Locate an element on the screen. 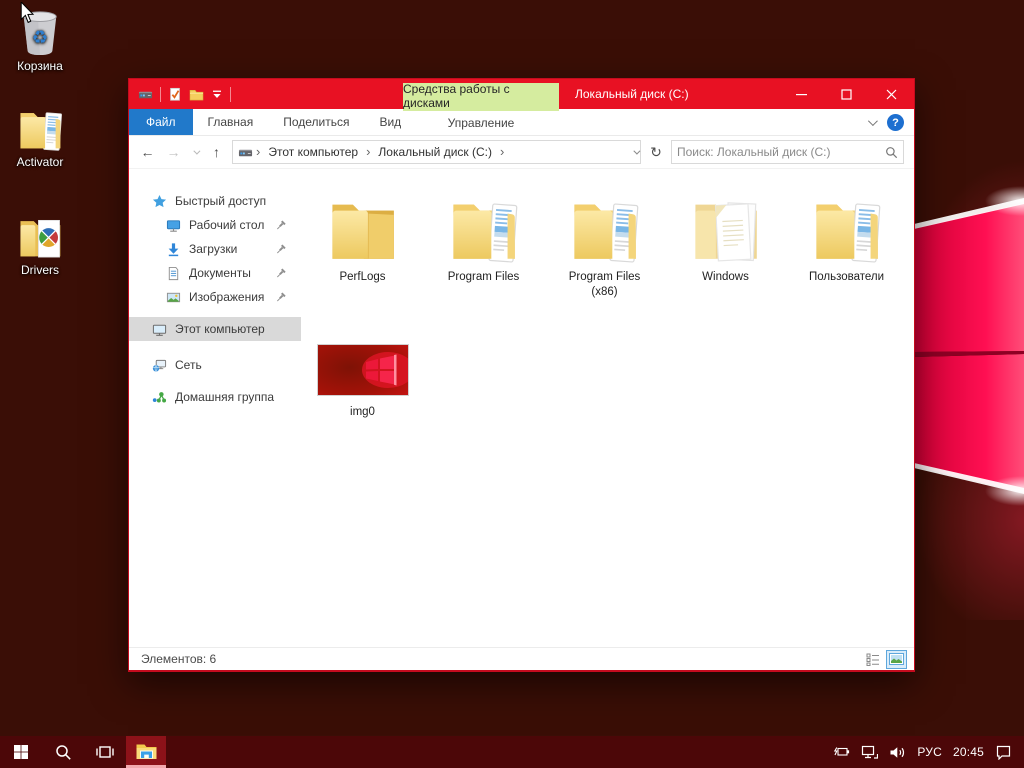 This screenshot has width=1024, height=768. breadcrumb-item-local-disk-c: Локальный диск (C:) is located at coordinates (435, 152).